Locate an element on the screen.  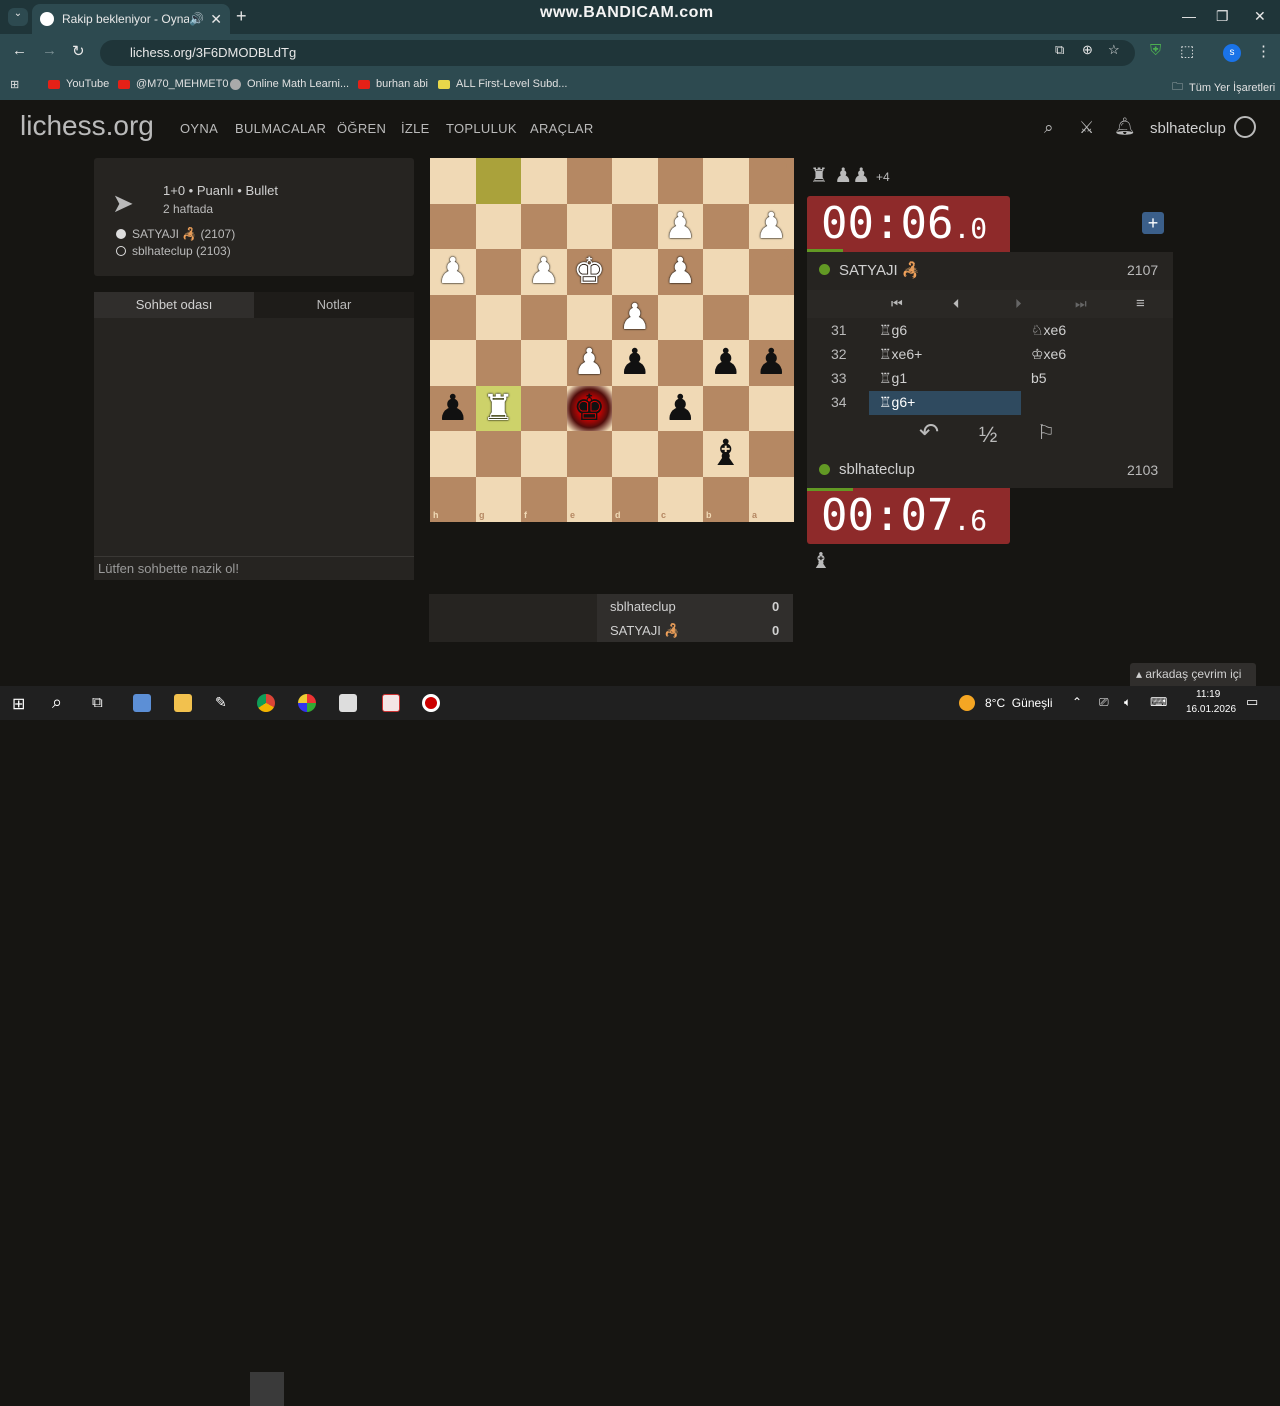
maximize-icon: ❐ is located at coordinates (1222, 16).